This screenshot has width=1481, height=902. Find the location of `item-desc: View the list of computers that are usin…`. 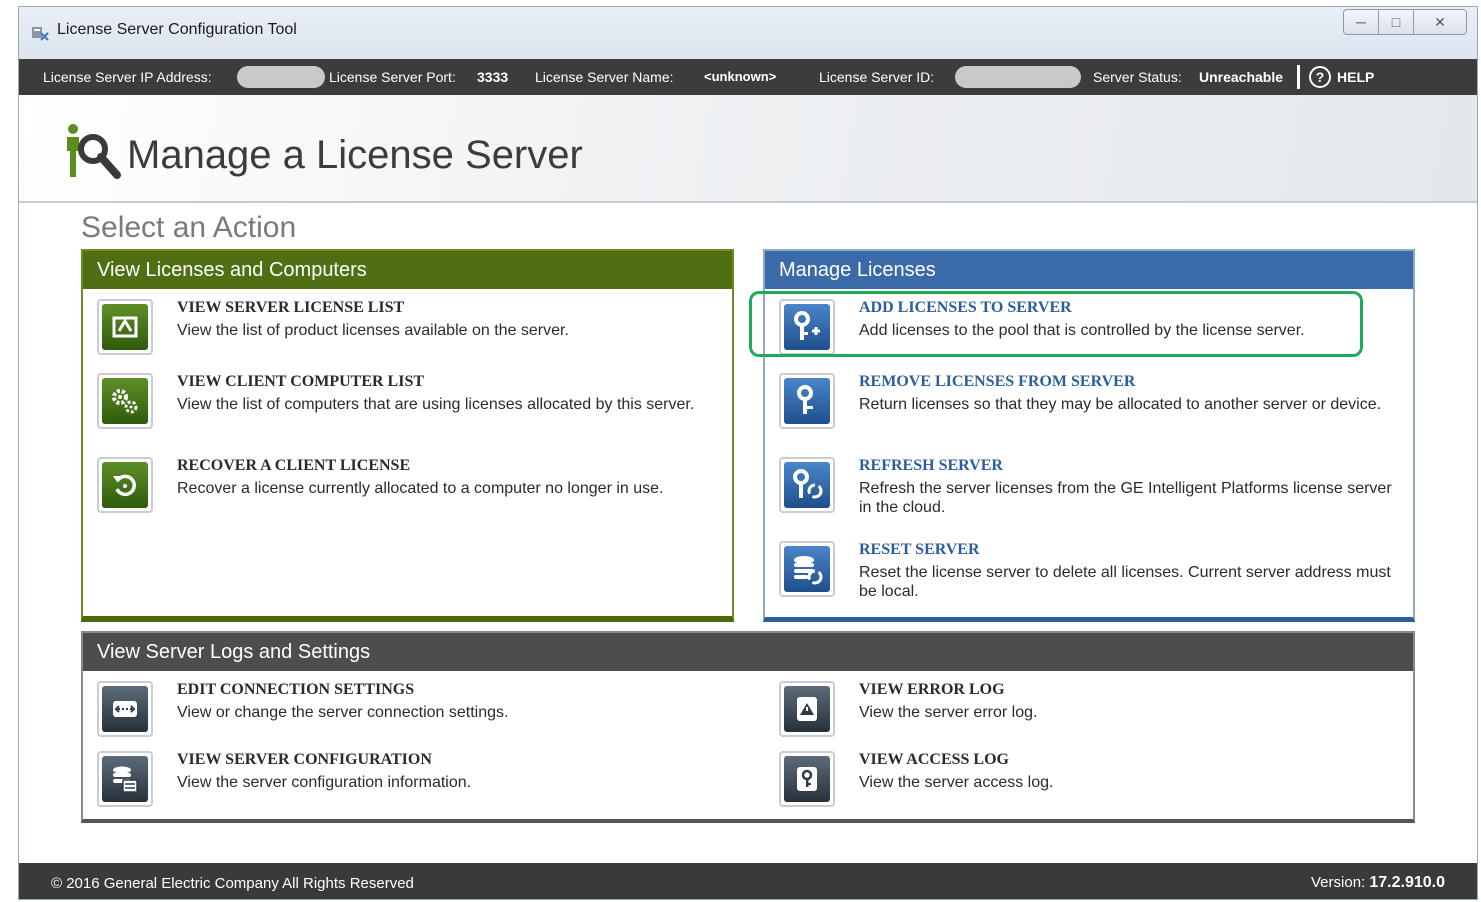

item-desc: View the list of computers that are usin… is located at coordinates (436, 404).